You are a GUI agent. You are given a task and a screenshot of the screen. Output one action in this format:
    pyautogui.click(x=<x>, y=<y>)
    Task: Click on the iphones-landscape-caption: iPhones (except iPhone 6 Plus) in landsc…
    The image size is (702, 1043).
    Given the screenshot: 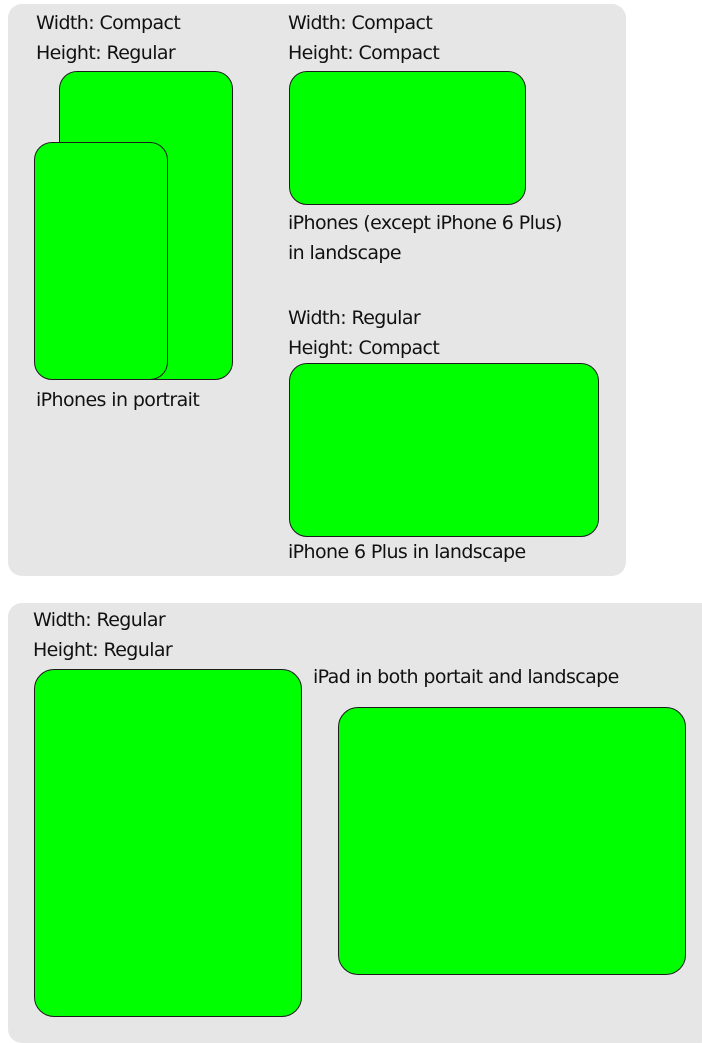 What is the action you would take?
    pyautogui.click(x=425, y=238)
    